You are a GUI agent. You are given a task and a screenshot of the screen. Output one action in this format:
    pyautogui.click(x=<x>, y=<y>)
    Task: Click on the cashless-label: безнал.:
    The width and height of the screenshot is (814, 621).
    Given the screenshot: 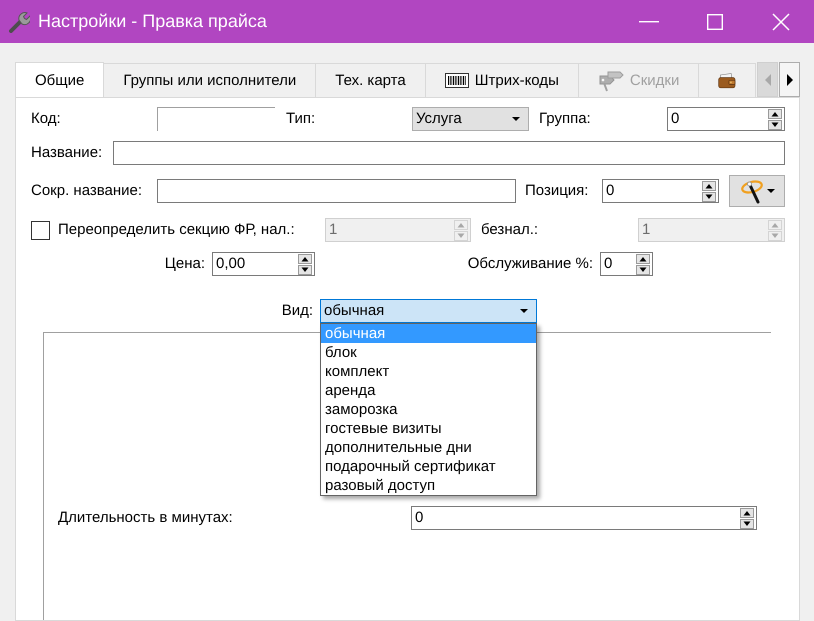 What is the action you would take?
    pyautogui.click(x=509, y=229)
    